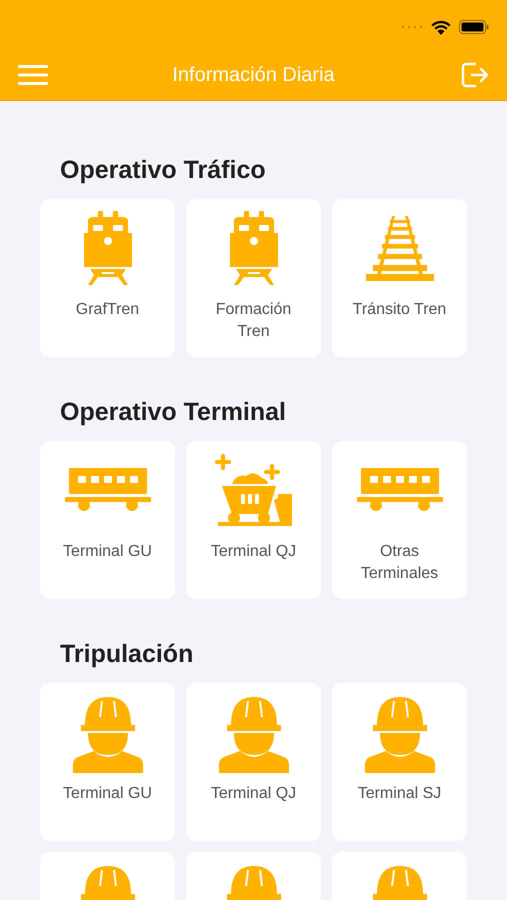  What do you see at coordinates (253, 321) in the screenshot?
I see `tile-label: Formación Tren` at bounding box center [253, 321].